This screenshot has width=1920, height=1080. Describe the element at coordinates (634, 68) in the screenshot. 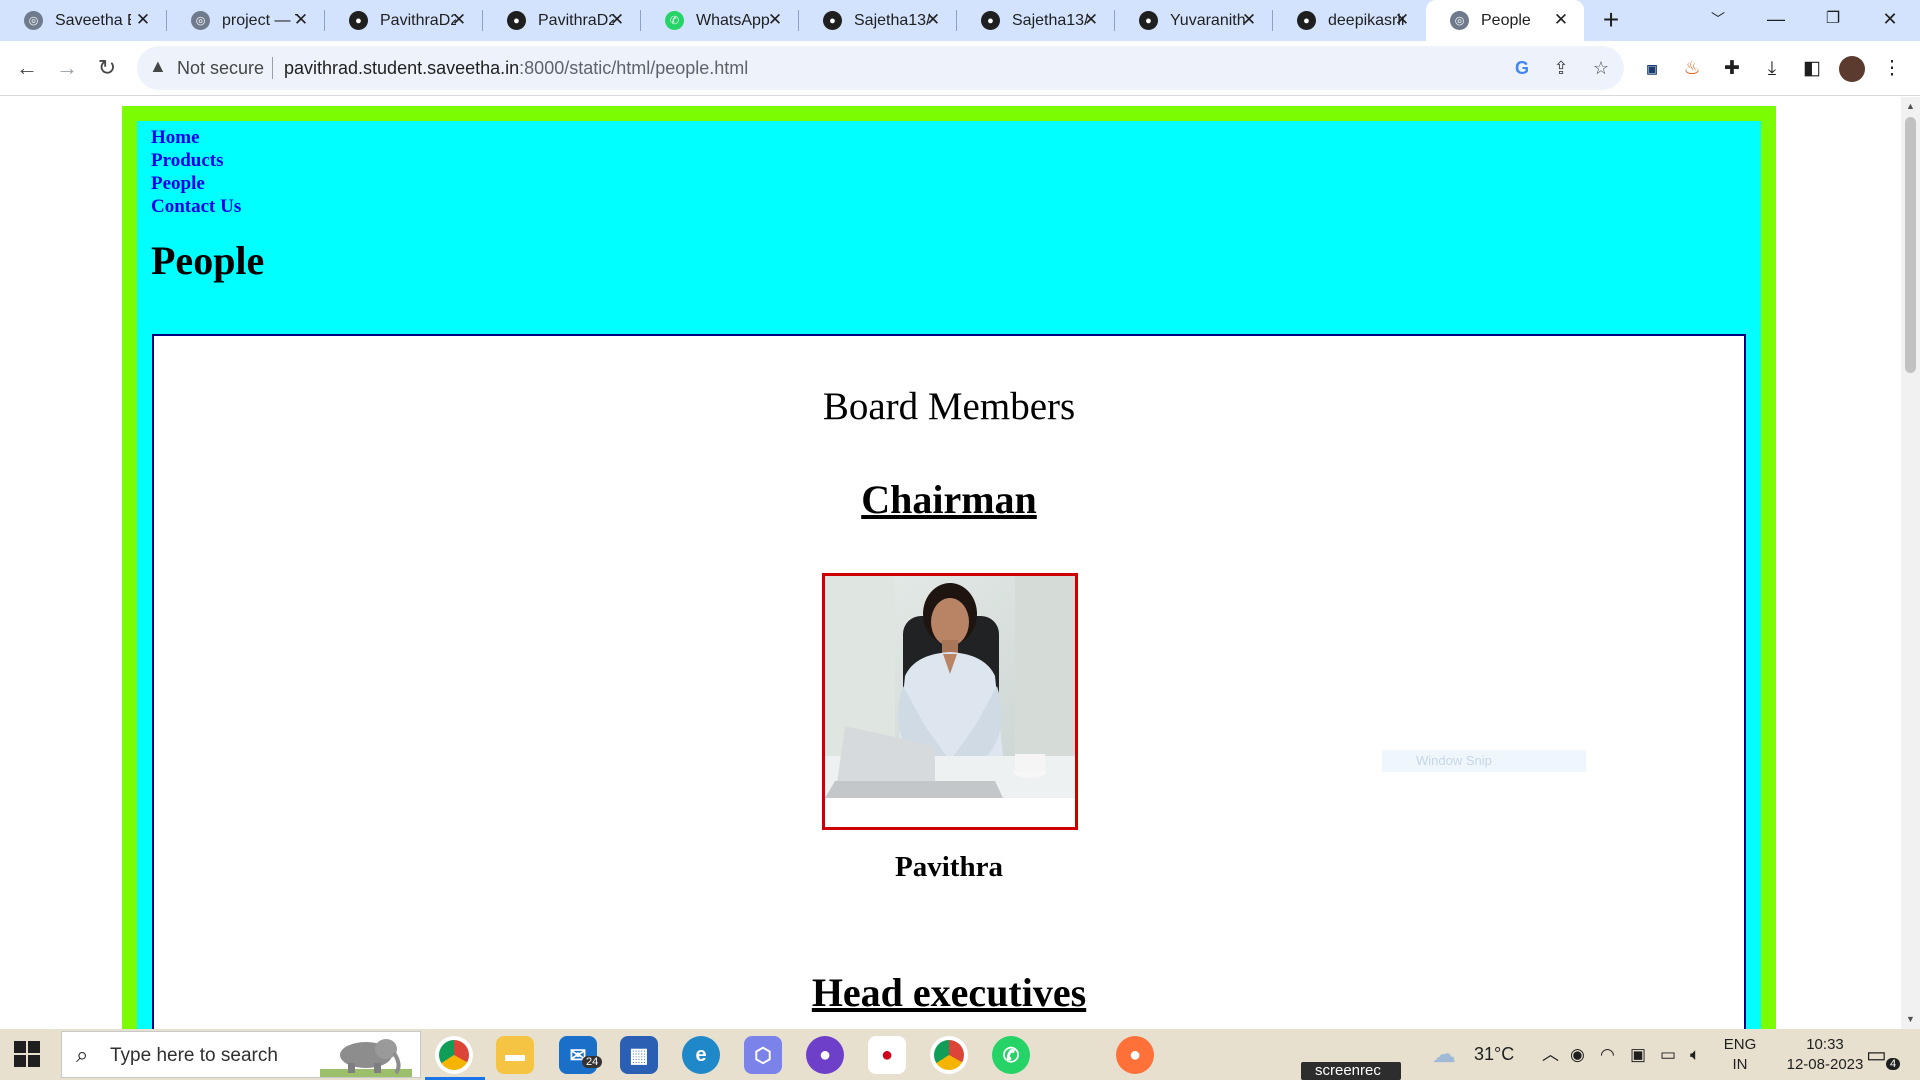

I see `url-path: :8000/static/html/people.html` at that location.